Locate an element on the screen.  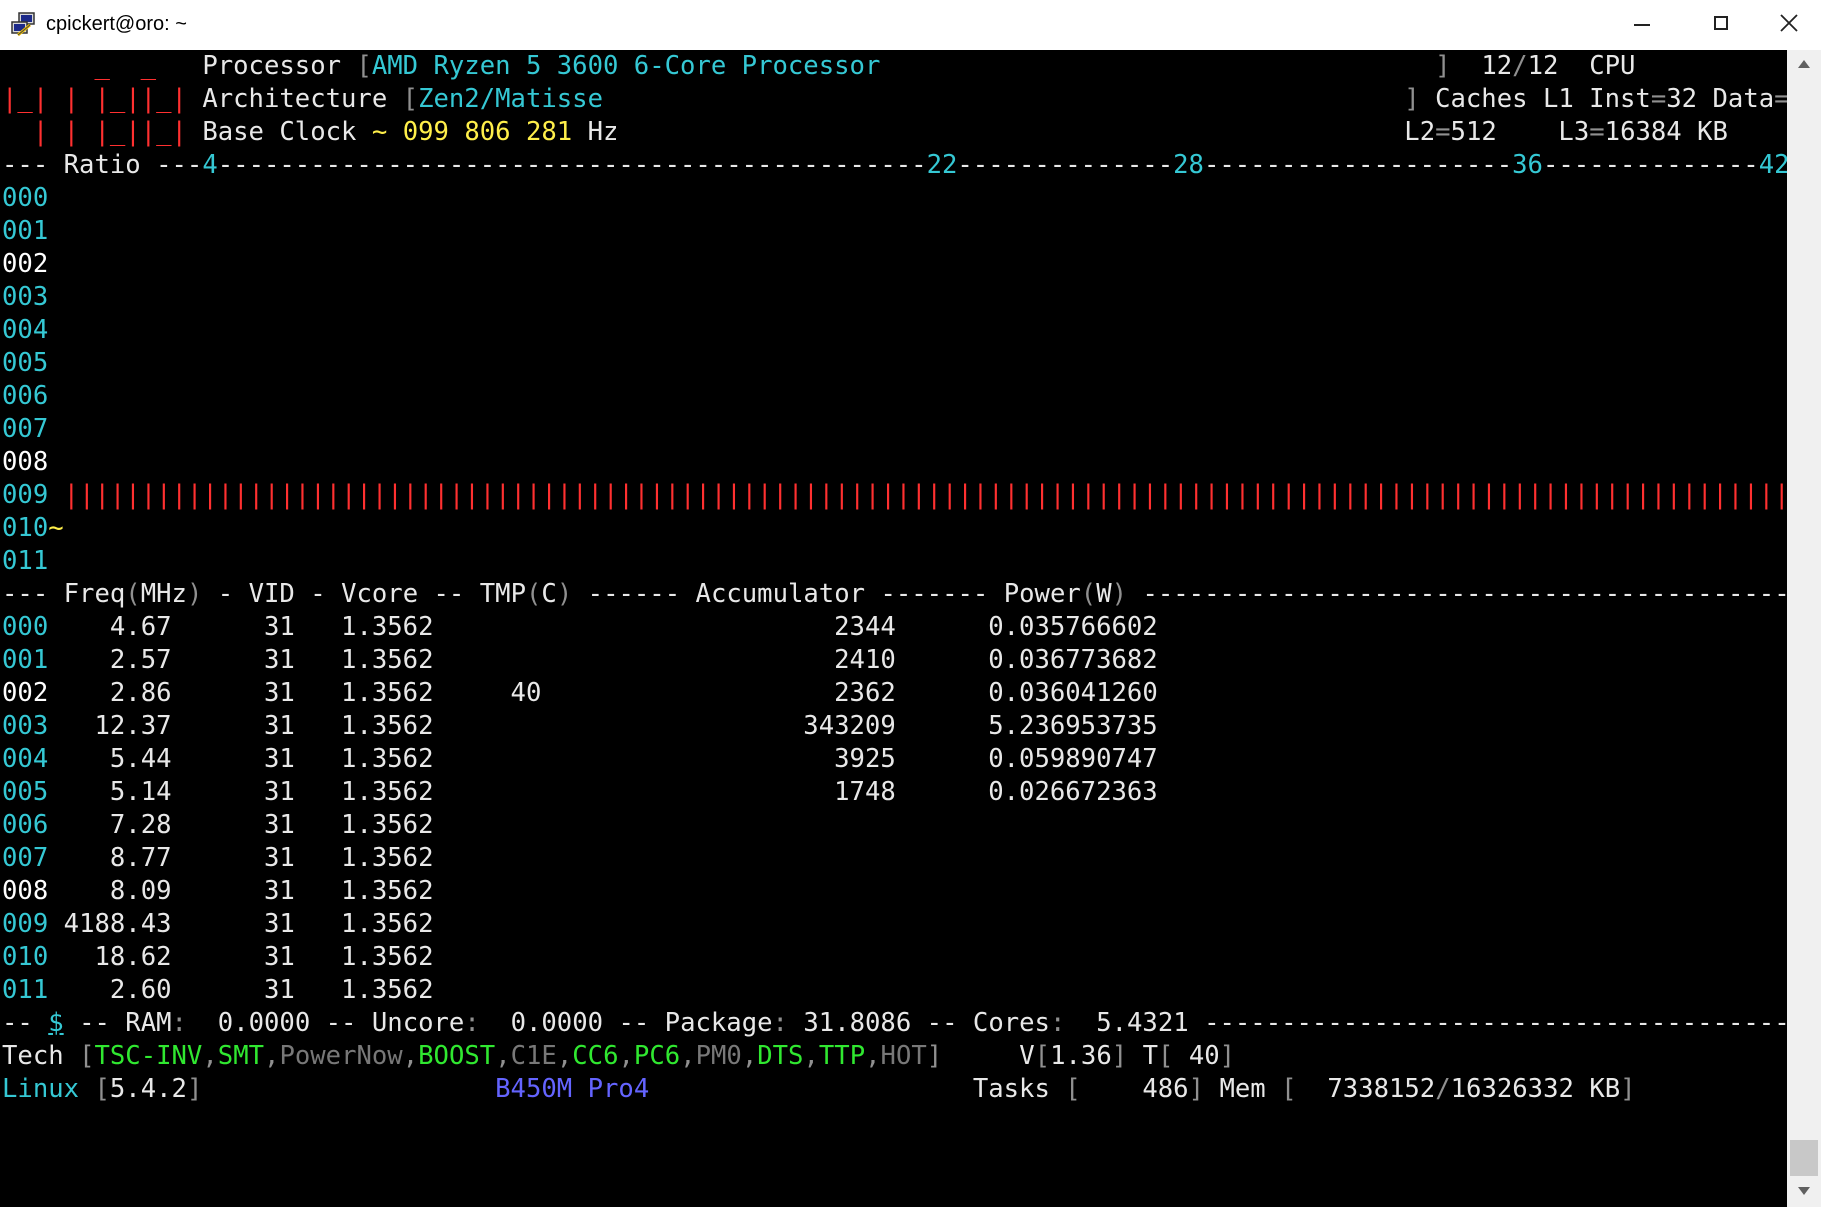
freq-cell: 8.09 is located at coordinates (140, 891).